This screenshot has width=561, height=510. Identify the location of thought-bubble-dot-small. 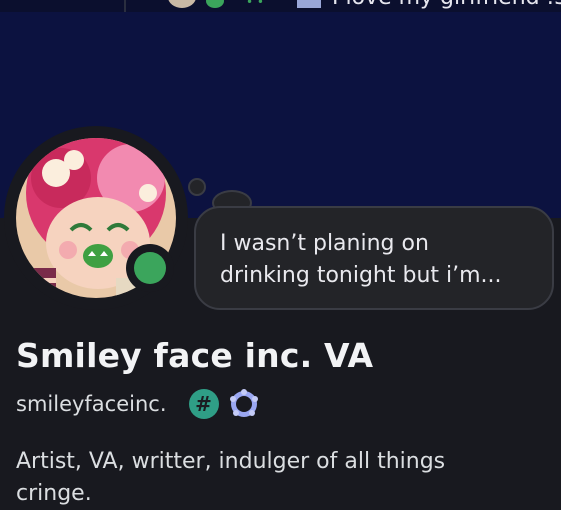
(197, 187).